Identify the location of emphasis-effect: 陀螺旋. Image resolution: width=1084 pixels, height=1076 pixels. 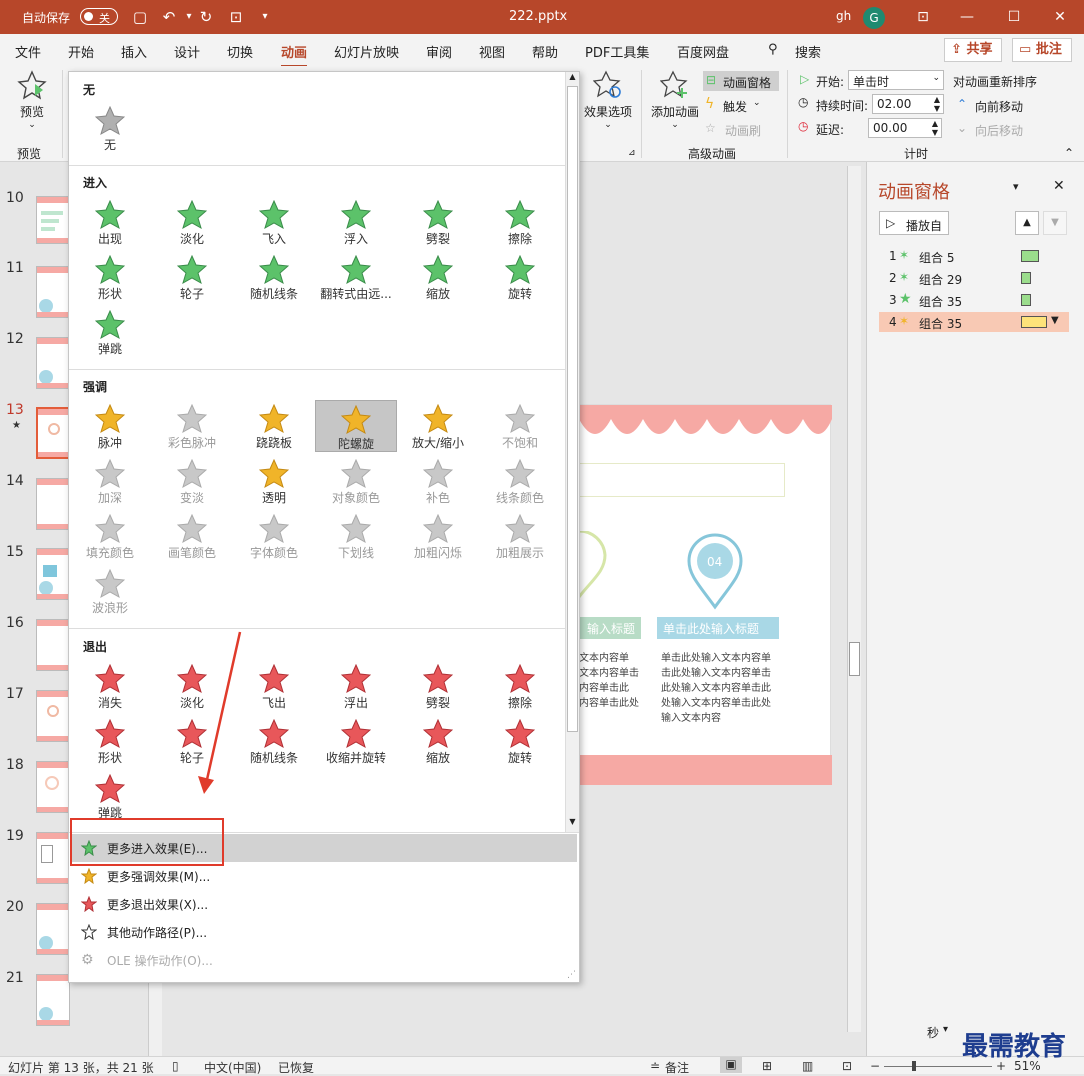
(356, 426).